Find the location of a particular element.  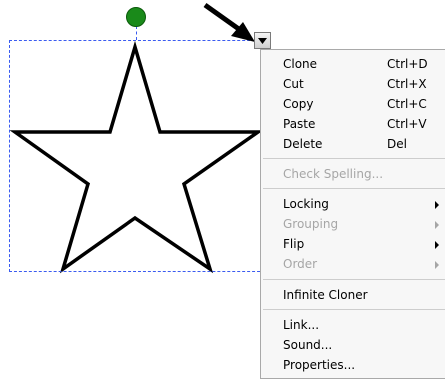

menu-item-label: Clone is located at coordinates (300, 64).